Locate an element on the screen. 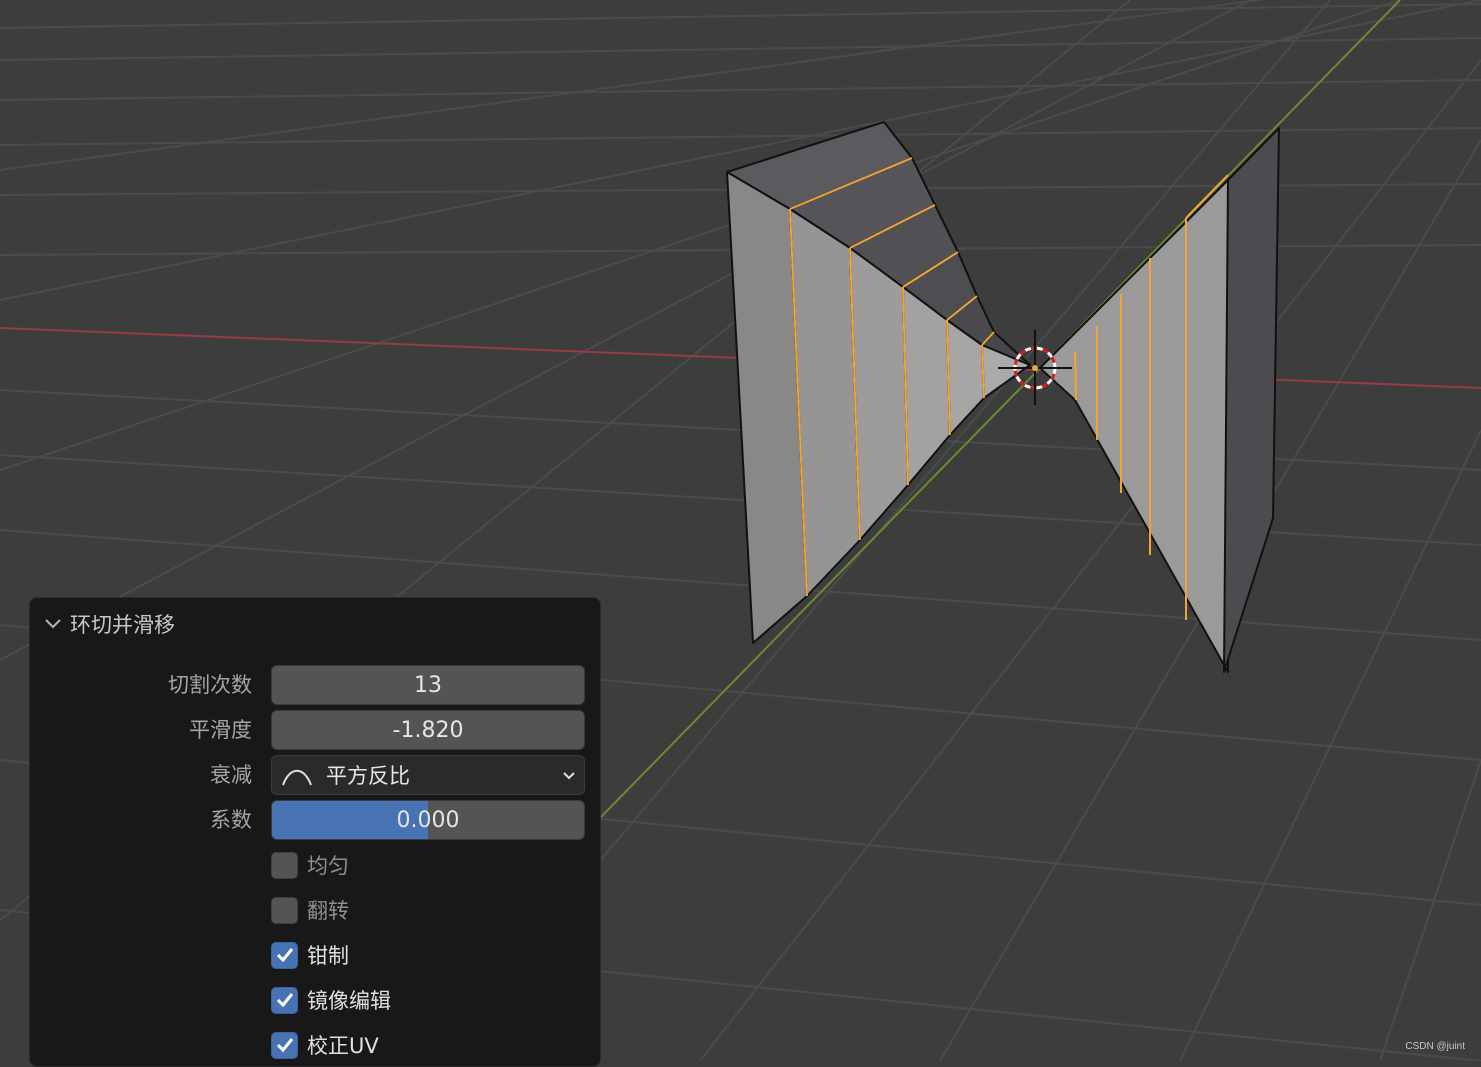  panel-header: 环切并滑移 is located at coordinates (315, 624).